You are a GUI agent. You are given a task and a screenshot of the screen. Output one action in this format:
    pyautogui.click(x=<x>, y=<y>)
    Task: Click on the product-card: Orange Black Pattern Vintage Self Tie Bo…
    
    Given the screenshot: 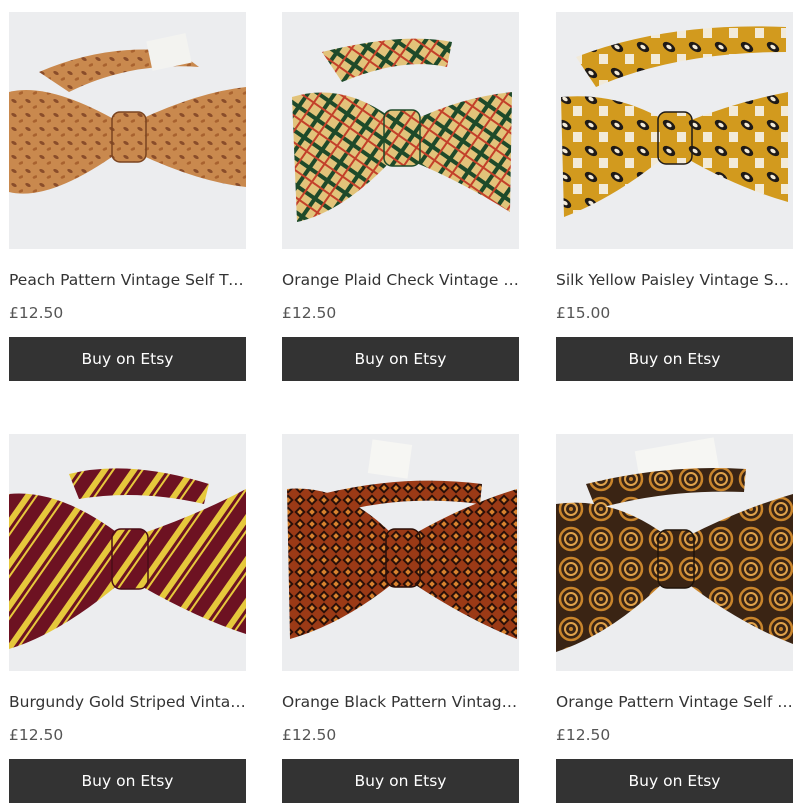 What is the action you would take?
    pyautogui.click(x=400, y=618)
    